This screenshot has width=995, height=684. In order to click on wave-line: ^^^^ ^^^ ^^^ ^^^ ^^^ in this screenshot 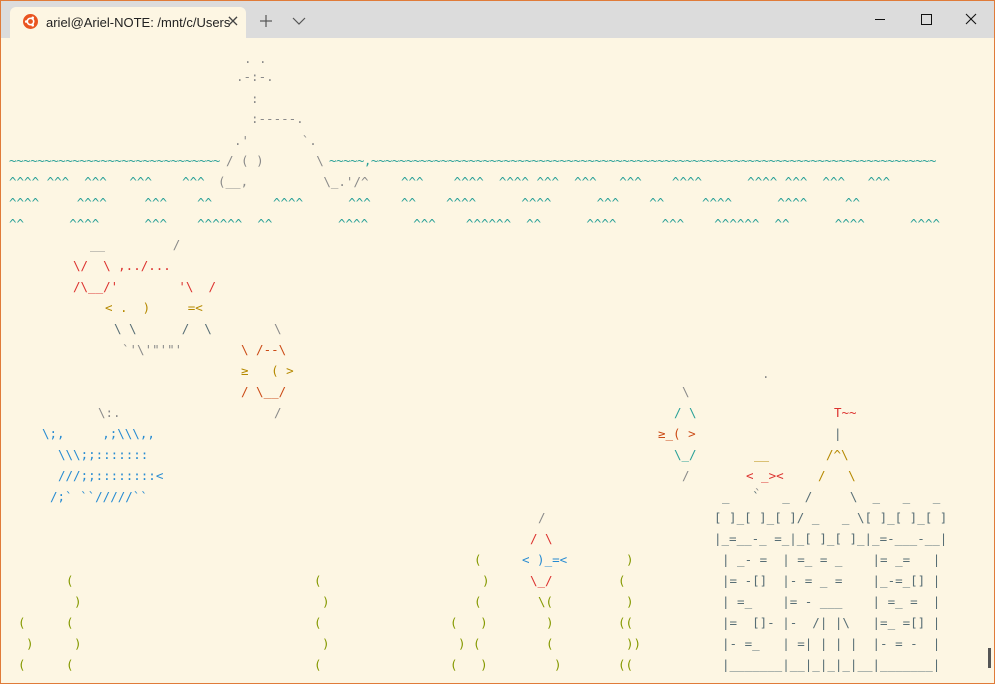, I will do `click(107, 181)`.